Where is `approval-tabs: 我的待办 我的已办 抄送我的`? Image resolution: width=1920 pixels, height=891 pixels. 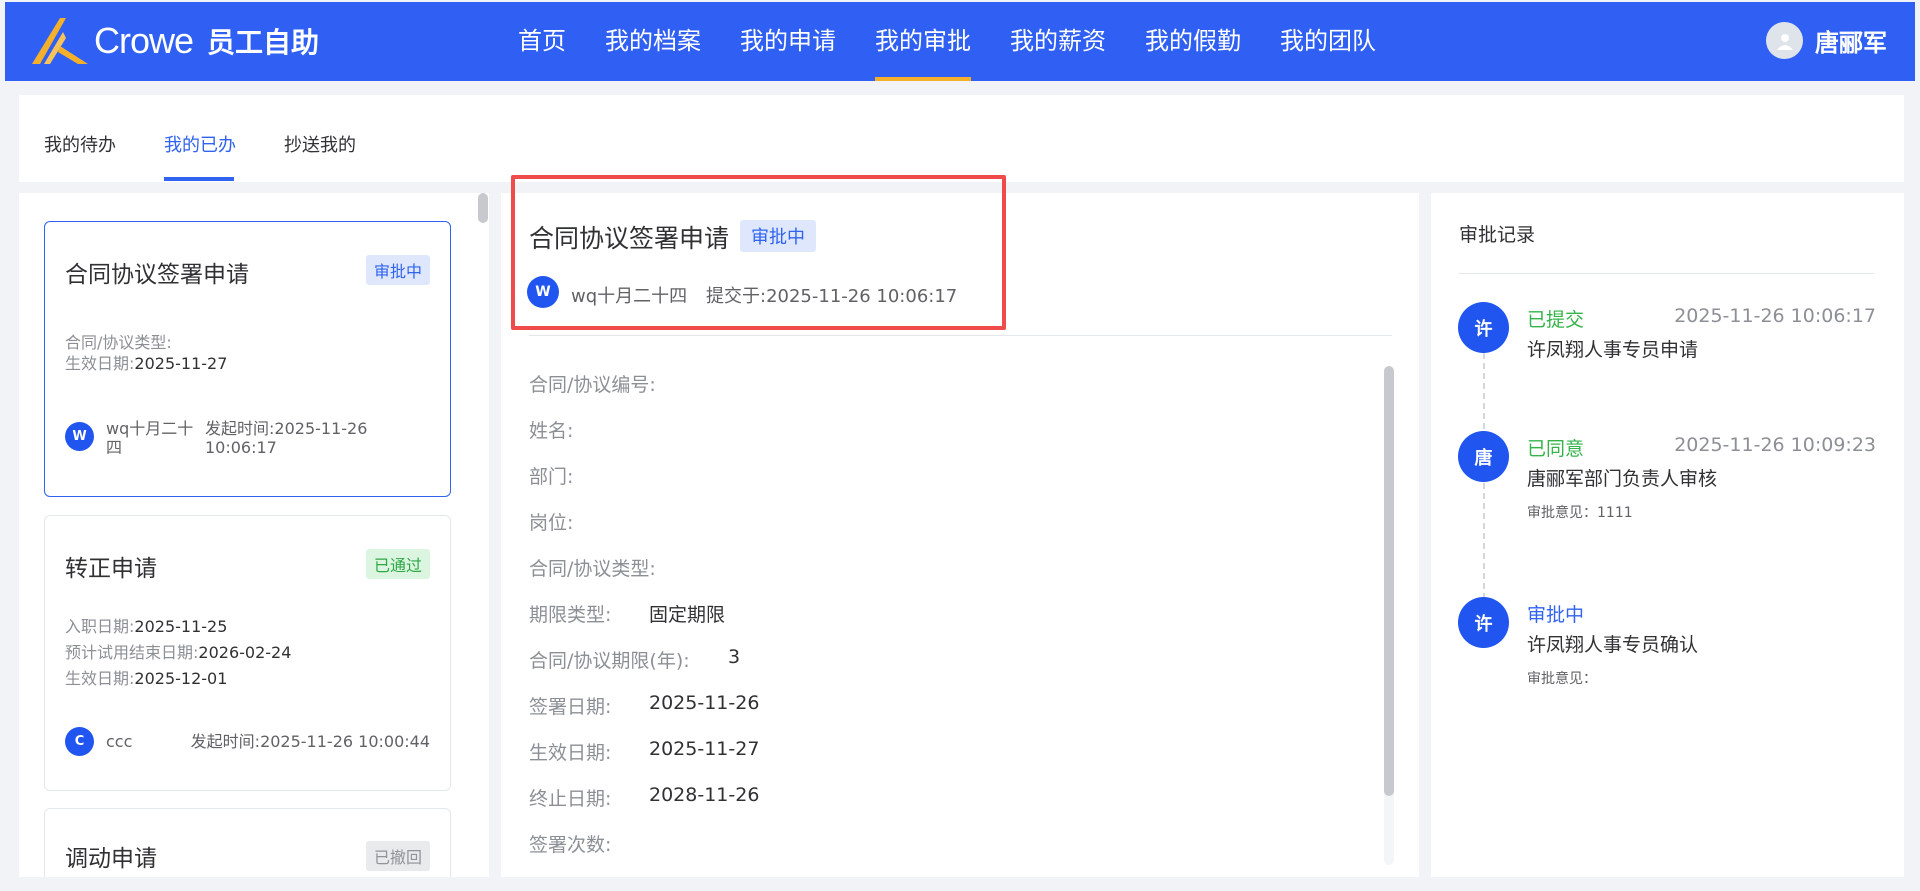
approval-tabs: 我的待办 我的已办 抄送我的 is located at coordinates (961, 138).